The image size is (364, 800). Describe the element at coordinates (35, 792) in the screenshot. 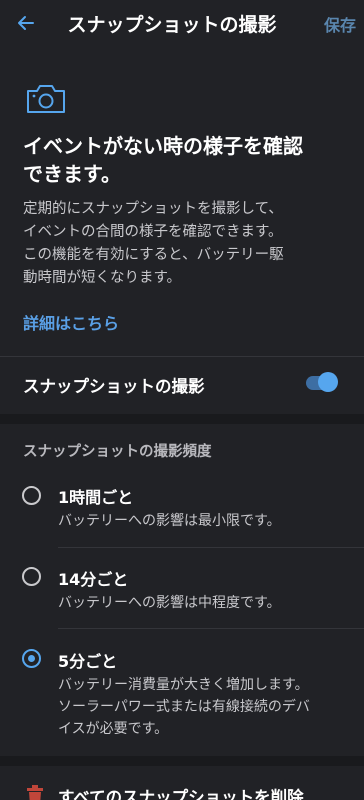

I see `trash-icon` at that location.